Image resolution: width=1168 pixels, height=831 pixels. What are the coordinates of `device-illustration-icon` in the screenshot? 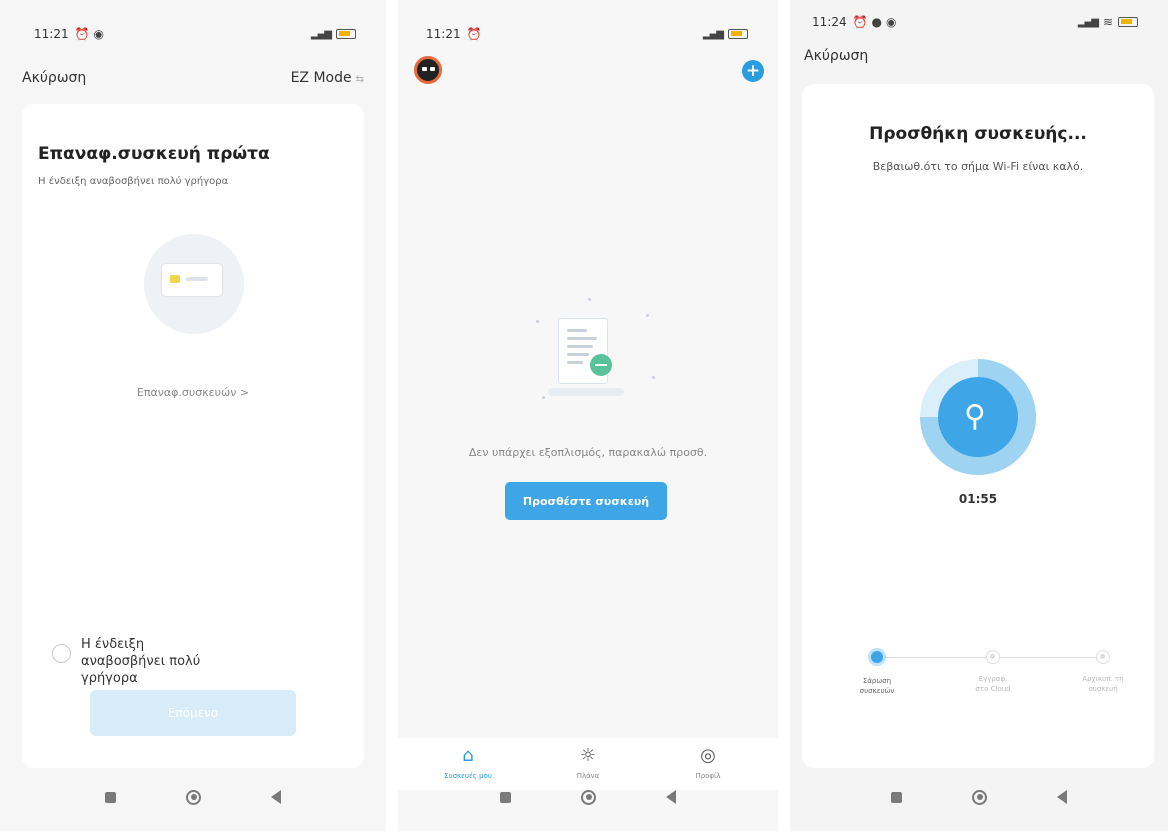 It's located at (194, 284).